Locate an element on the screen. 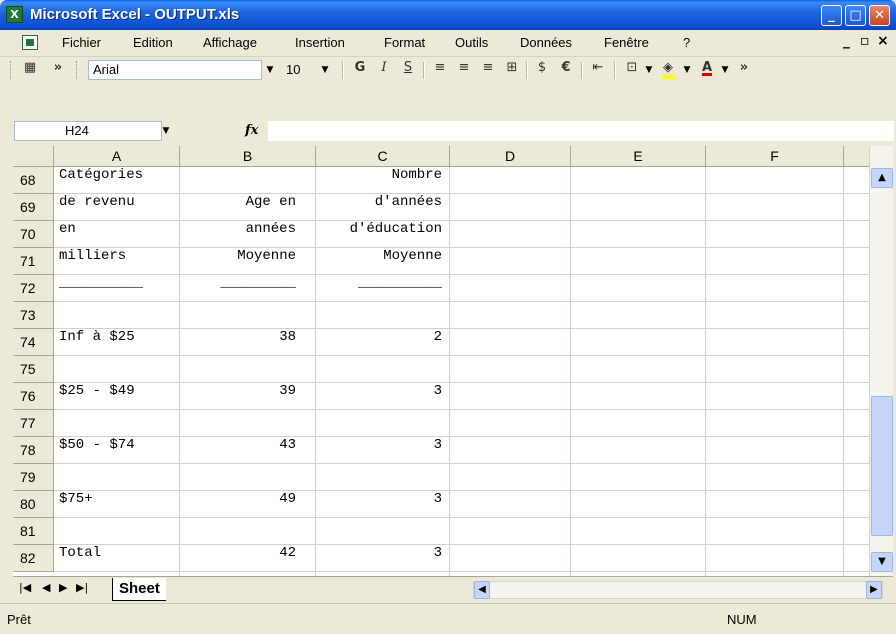 Image resolution: width=896 pixels, height=634 pixels. cell-c70: d'éducation is located at coordinates (364, 234).